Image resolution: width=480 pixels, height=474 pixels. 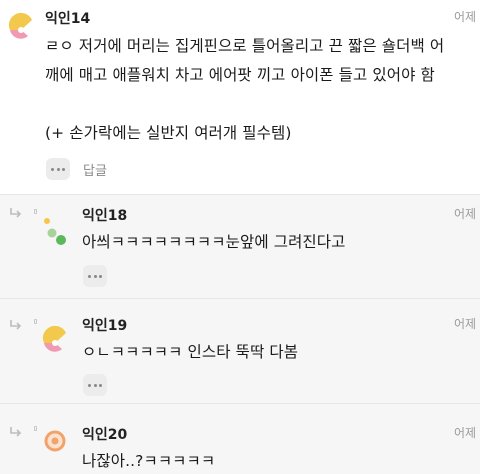 What do you see at coordinates (55, 230) in the screenshot?
I see `avatar-green-dots-icon` at bounding box center [55, 230].